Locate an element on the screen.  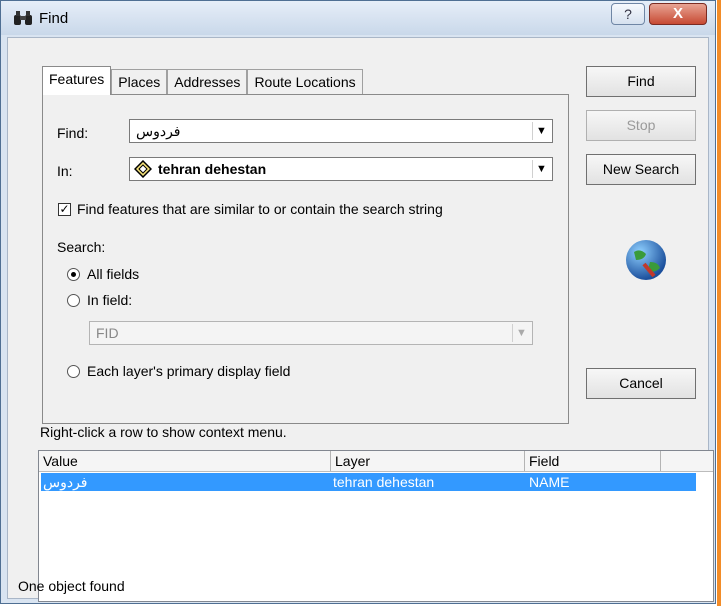
all-fields-radio is located at coordinates (73, 274).